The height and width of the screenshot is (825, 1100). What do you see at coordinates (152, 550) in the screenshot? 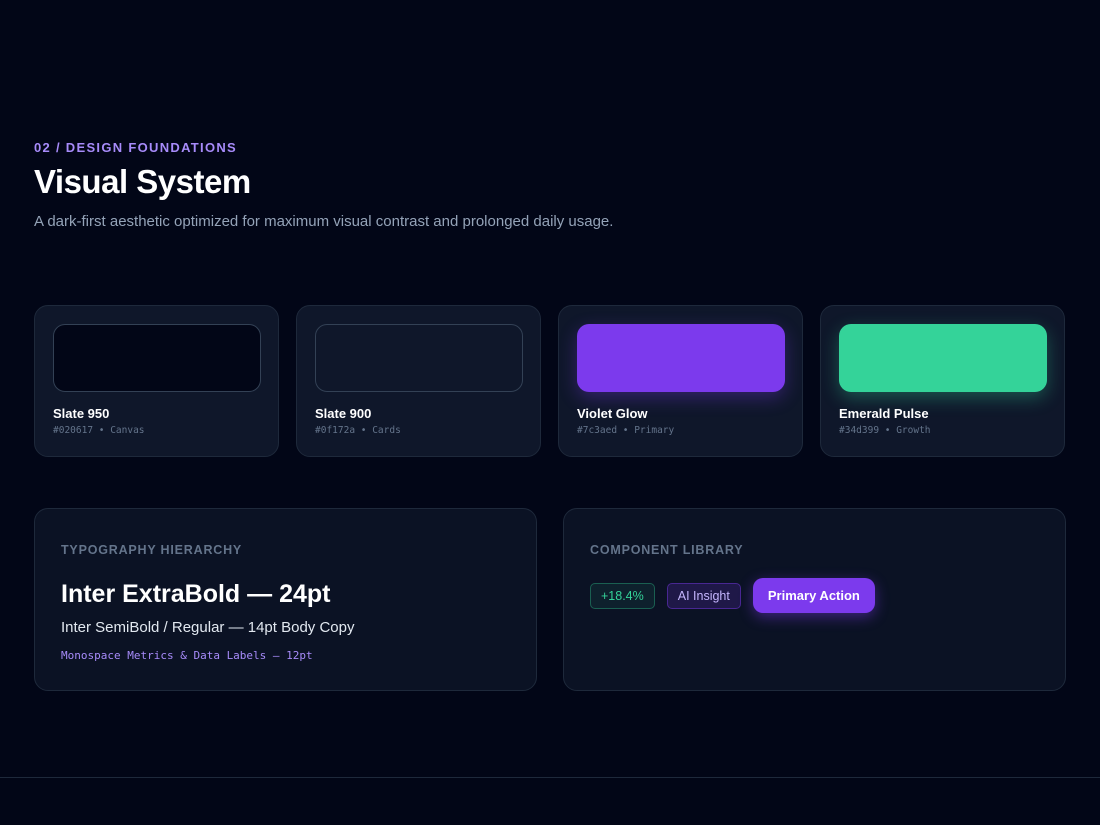
I see `panel-label: TYPOGRAPHY HIERARCHY` at bounding box center [152, 550].